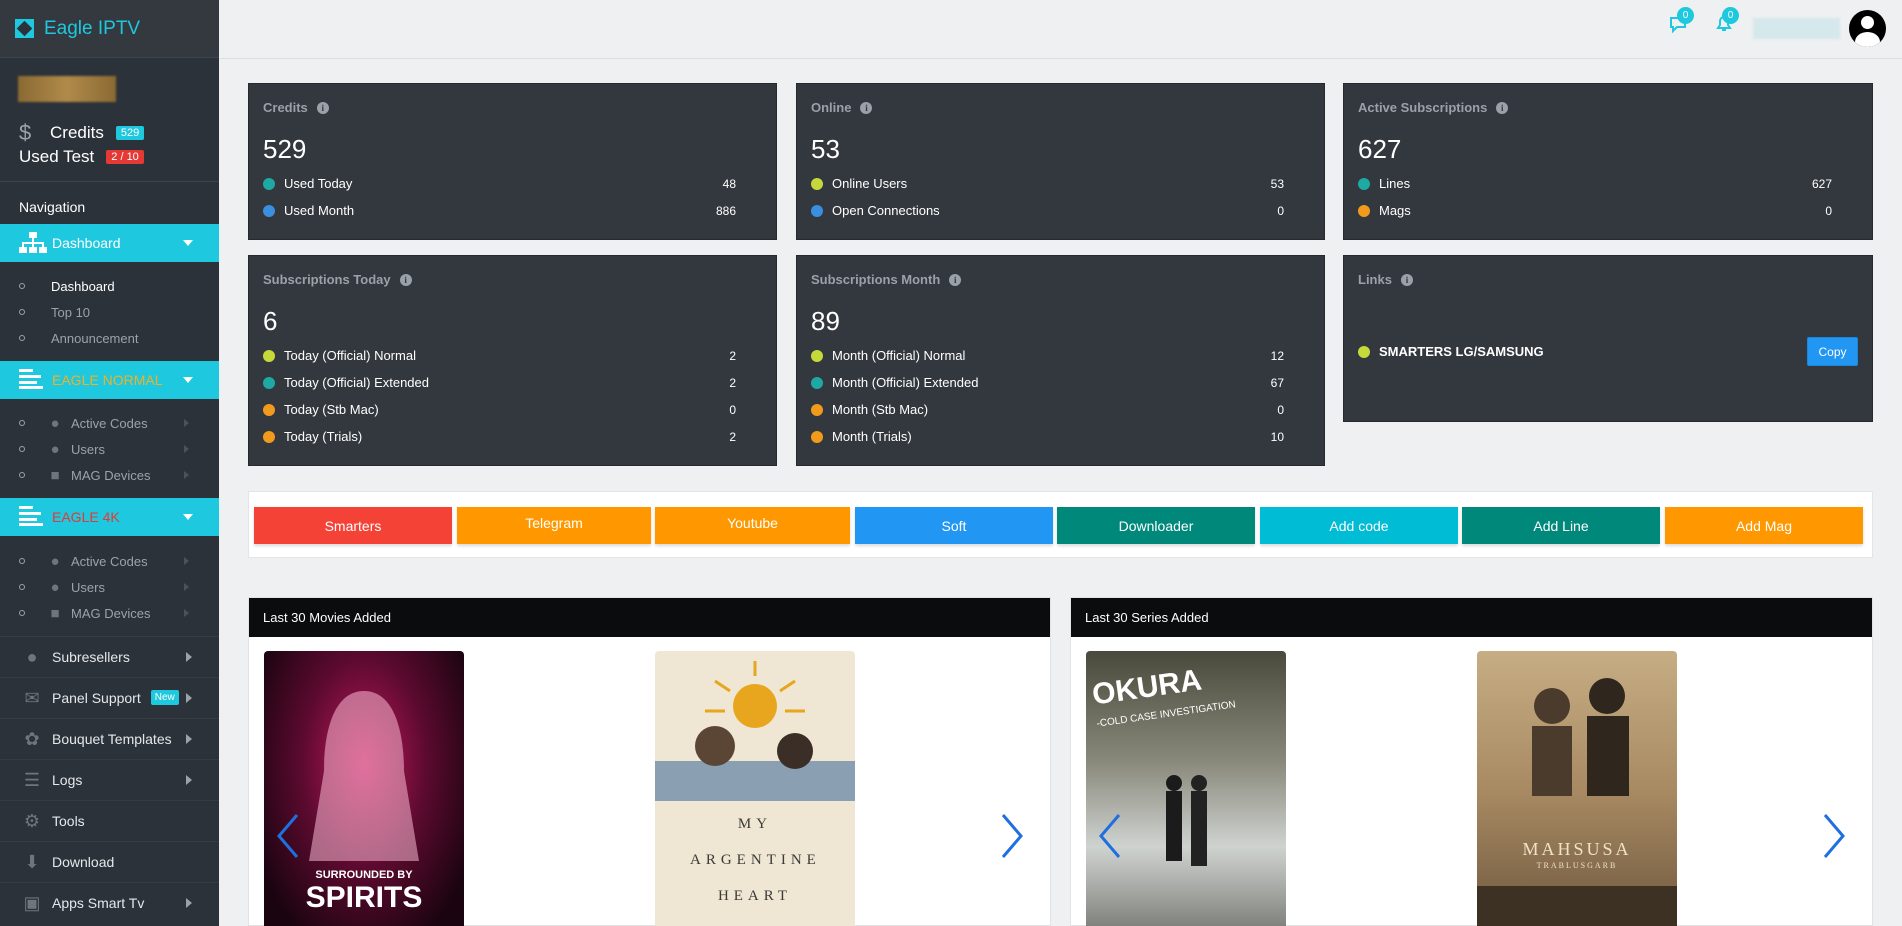 The height and width of the screenshot is (926, 1902). Describe the element at coordinates (109, 820) in the screenshot. I see `menu-tools: ⚙ Tools` at that location.